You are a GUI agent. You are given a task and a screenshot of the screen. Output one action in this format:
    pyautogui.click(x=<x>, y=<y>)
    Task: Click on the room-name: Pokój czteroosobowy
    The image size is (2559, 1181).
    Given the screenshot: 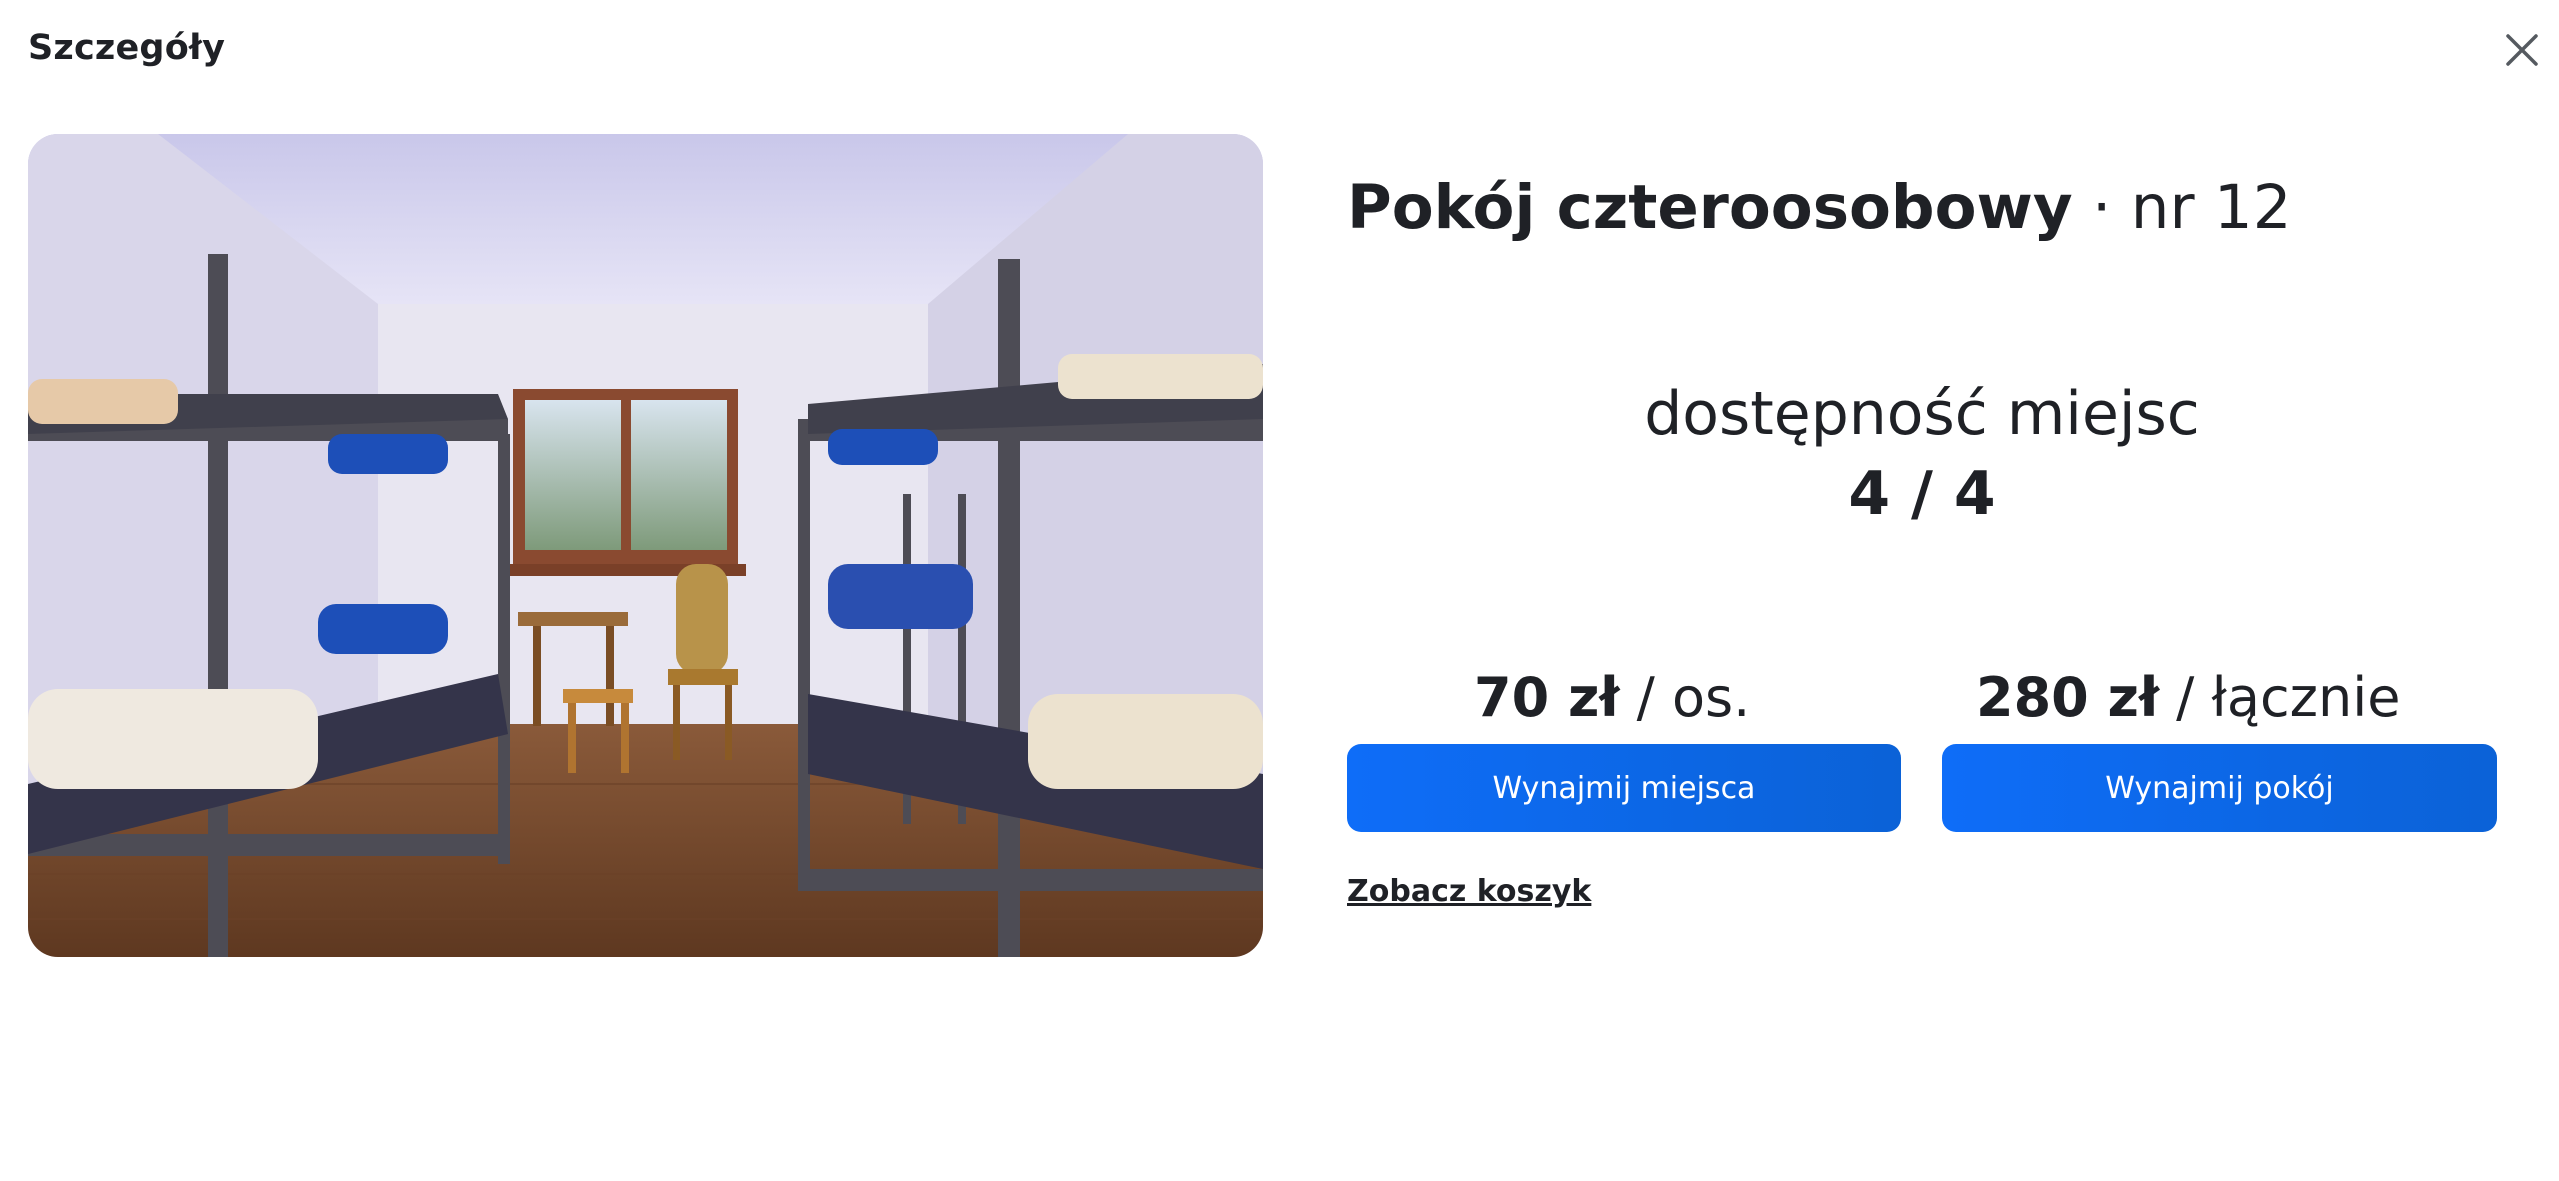 What is the action you would take?
    pyautogui.click(x=1710, y=207)
    